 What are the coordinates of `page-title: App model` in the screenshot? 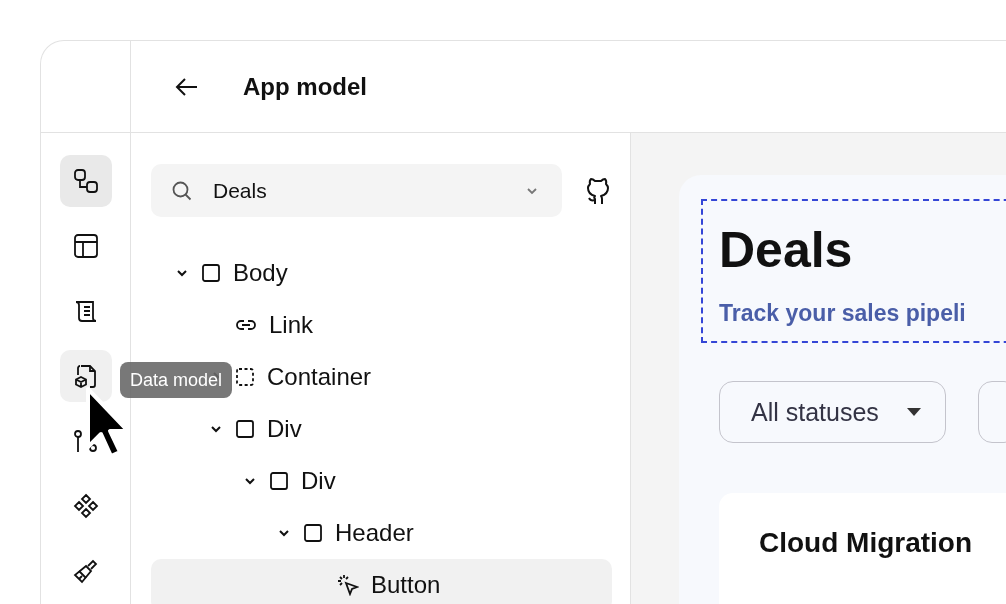 It's located at (305, 86).